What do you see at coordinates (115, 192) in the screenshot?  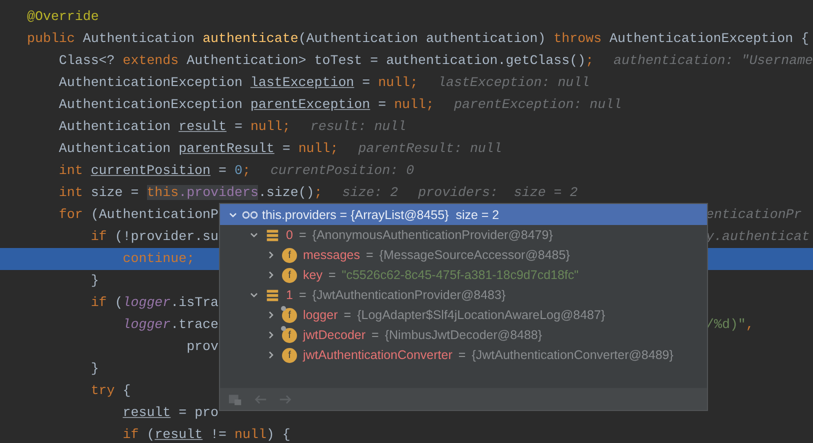 I see `code-token: size =` at bounding box center [115, 192].